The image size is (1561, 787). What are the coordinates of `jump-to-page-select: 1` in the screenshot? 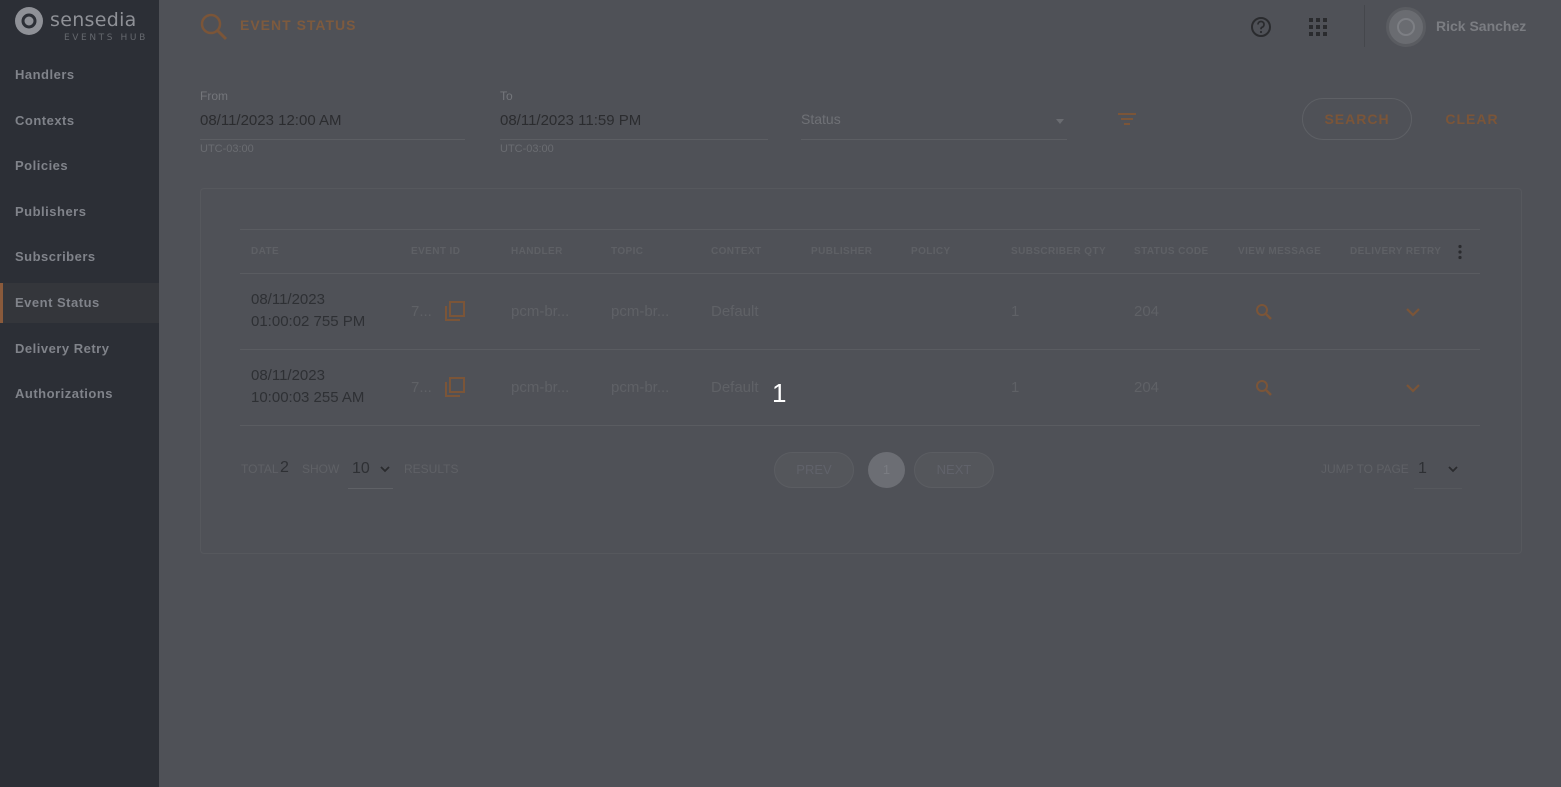 It's located at (1438, 471).